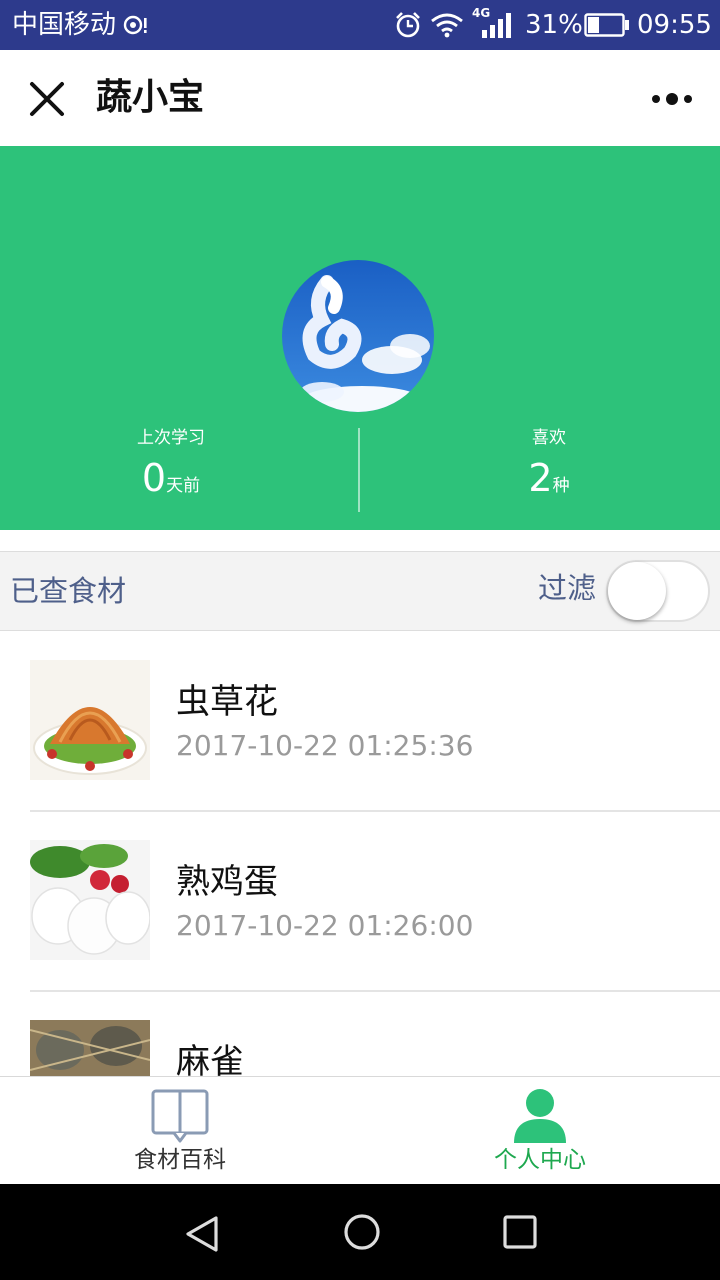 Image resolution: width=720 pixels, height=1280 pixels. What do you see at coordinates (554, 25) in the screenshot?
I see `battery-percent: 31%` at bounding box center [554, 25].